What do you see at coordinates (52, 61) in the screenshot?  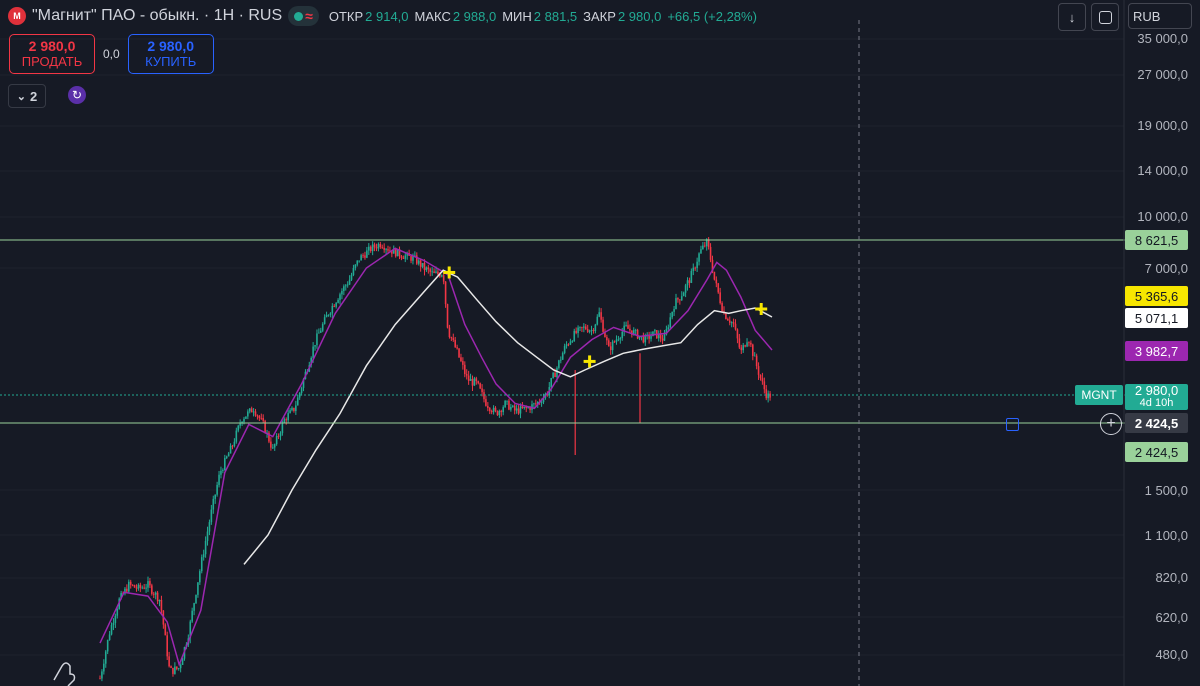 I see `sell-label: ПРОДАТЬ` at bounding box center [52, 61].